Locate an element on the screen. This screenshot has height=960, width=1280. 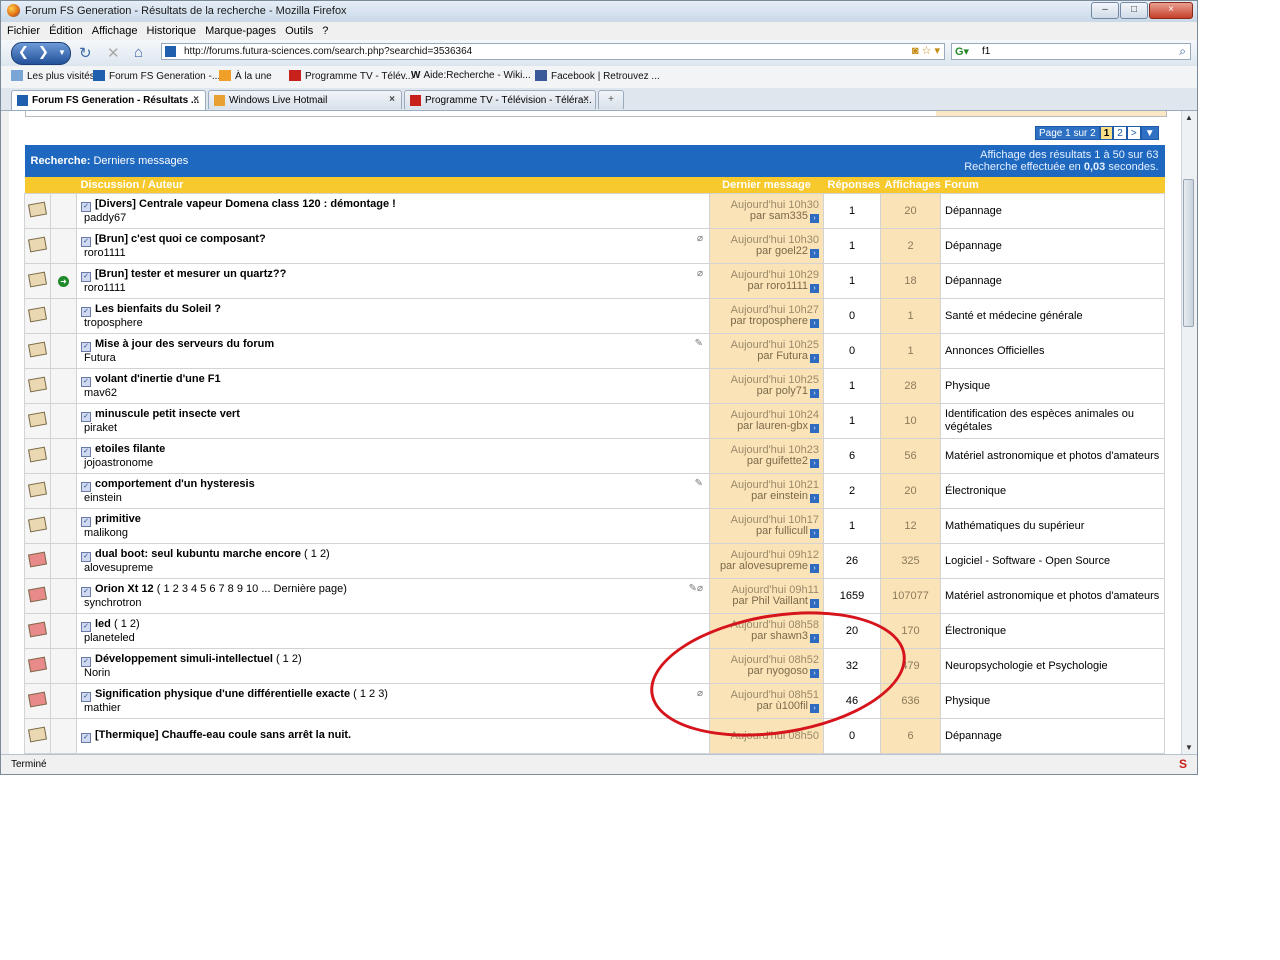
thread-author: malikong is located at coordinates (394, 533).